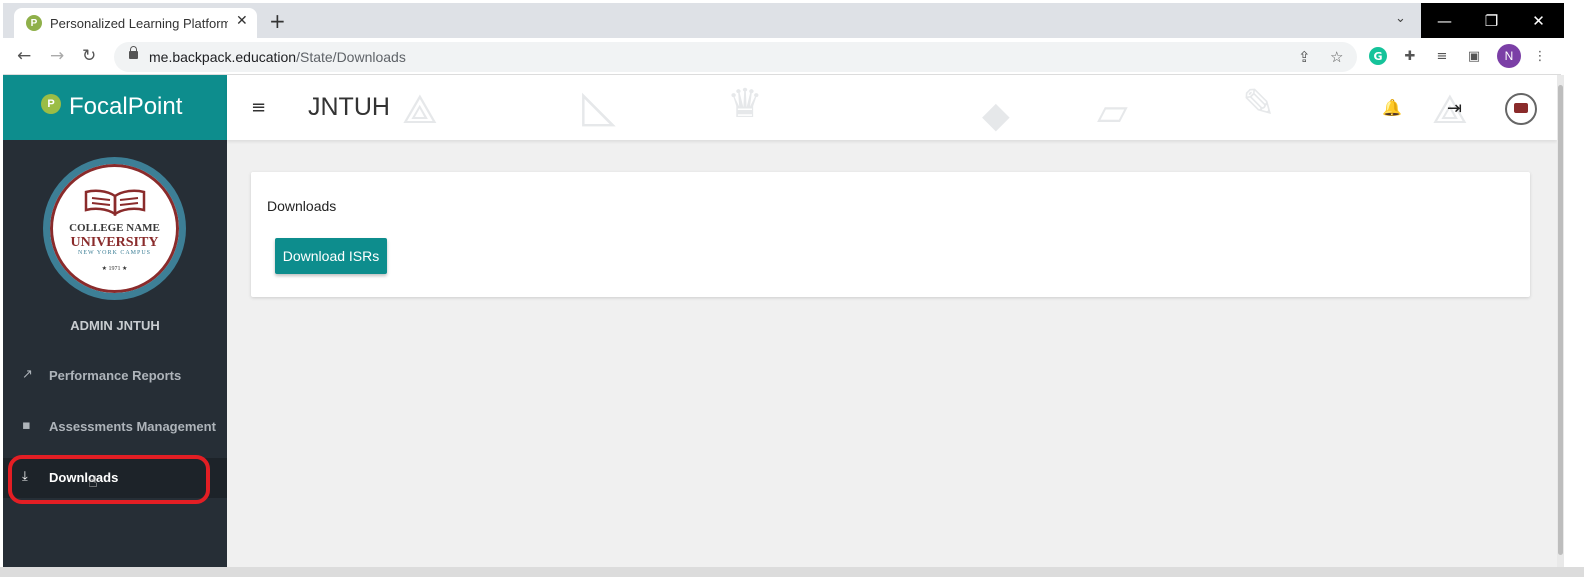  What do you see at coordinates (349, 107) in the screenshot?
I see `page-title: JNTUH` at bounding box center [349, 107].